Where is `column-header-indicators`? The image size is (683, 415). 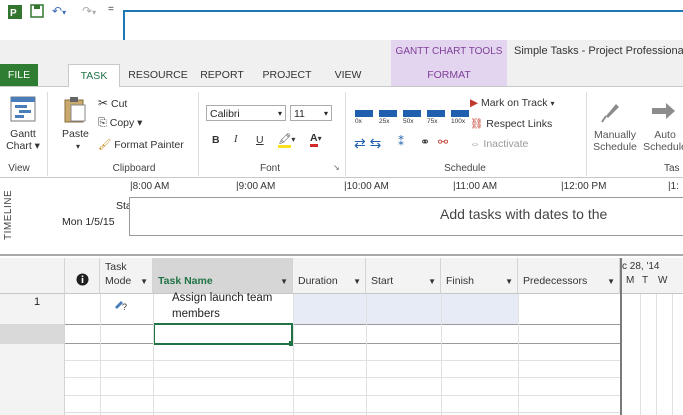 column-header-indicators is located at coordinates (82, 276).